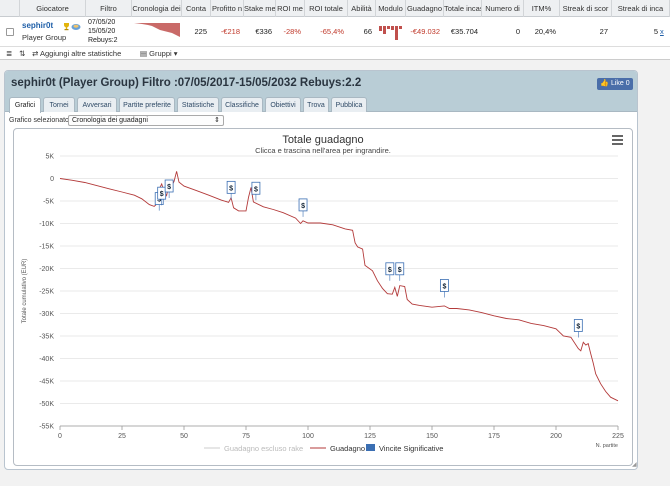 The width and height of the screenshot is (670, 486). Describe the element at coordinates (390, 33) in the screenshot. I see `form-bars-icon` at that location.